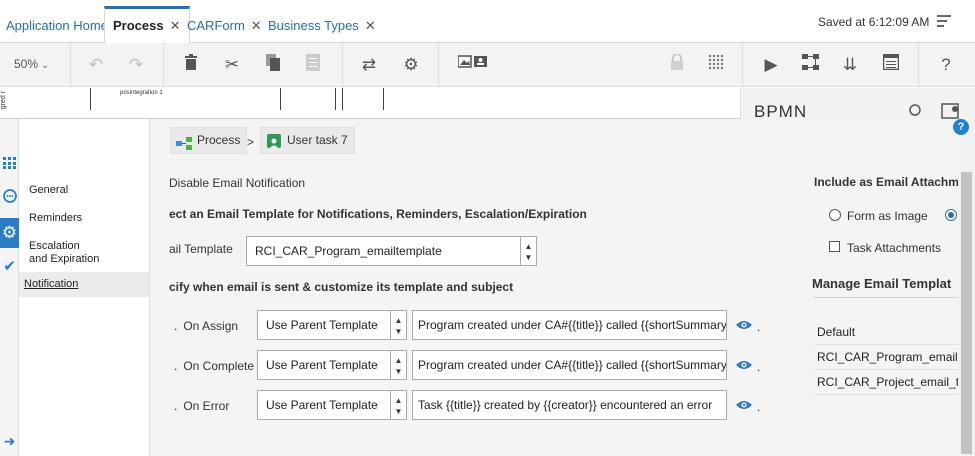 This screenshot has height=456, width=975. What do you see at coordinates (472, 65) in the screenshot?
I see `image-card-icon` at bounding box center [472, 65].